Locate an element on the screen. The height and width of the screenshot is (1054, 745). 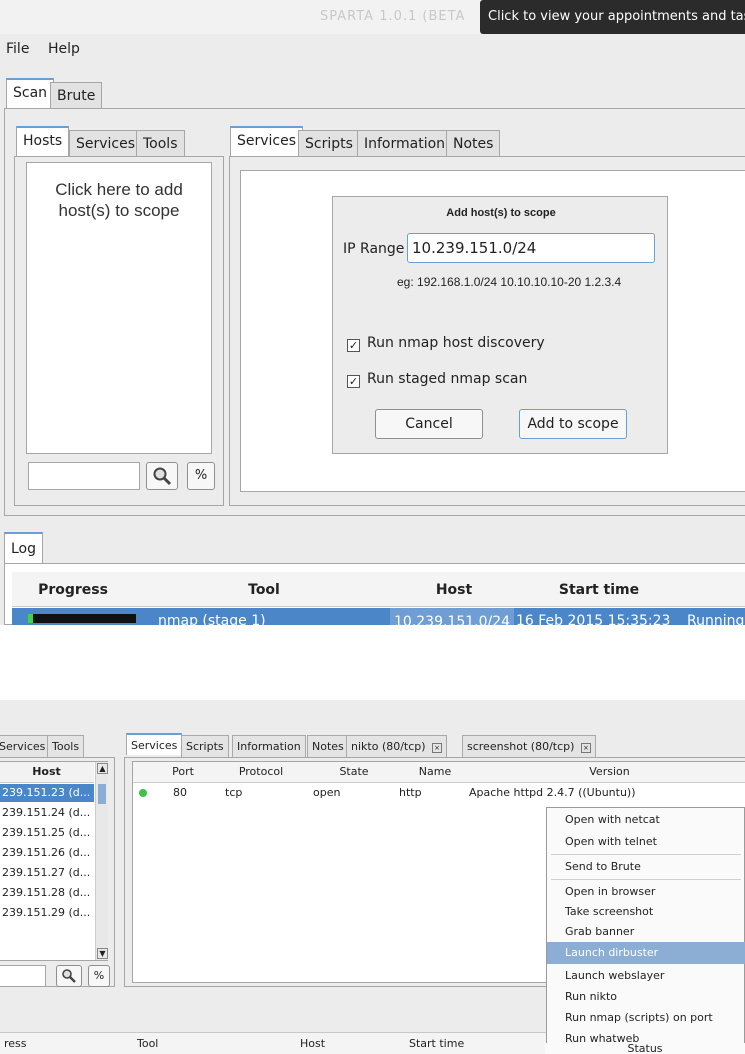
menu-open-telnet: Open with telnet is located at coordinates (646, 842).